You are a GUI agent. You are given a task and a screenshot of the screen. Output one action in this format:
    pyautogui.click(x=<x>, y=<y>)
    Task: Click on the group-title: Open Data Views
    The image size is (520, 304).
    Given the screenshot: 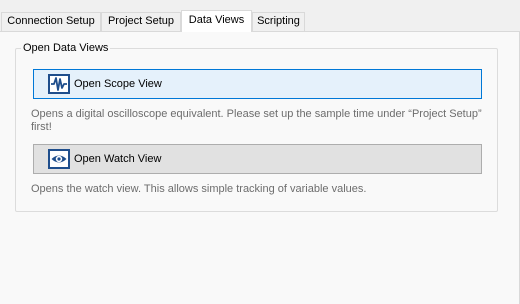 What is the action you would take?
    pyautogui.click(x=66, y=48)
    